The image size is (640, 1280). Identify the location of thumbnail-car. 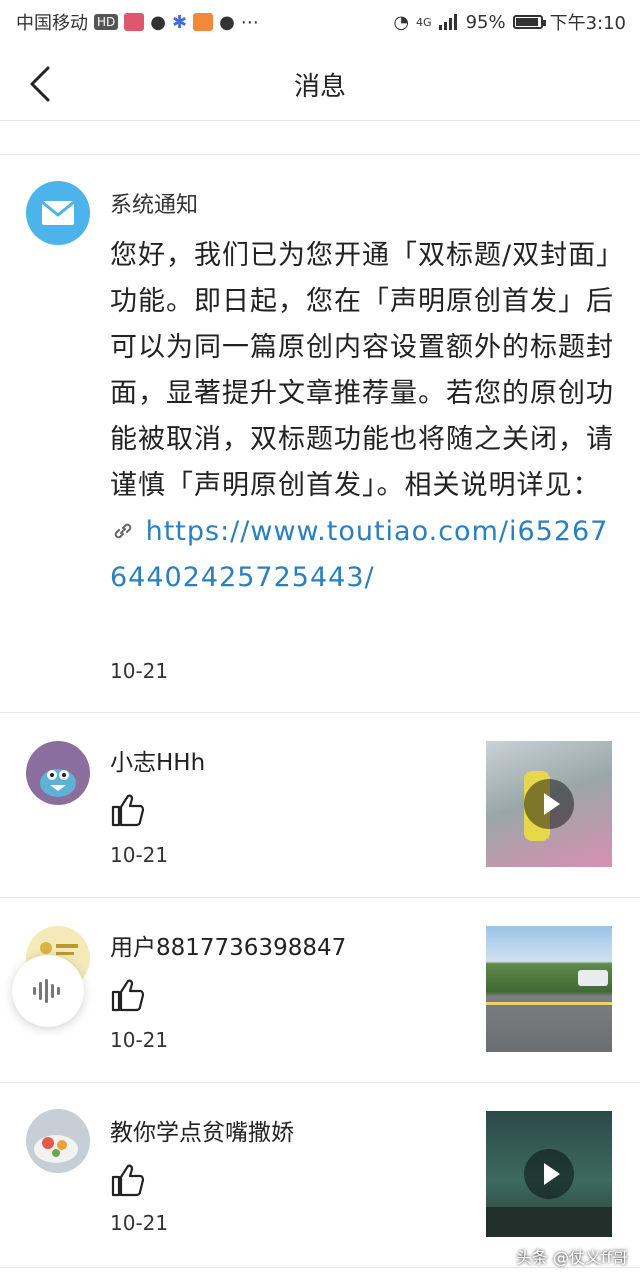
(593, 978).